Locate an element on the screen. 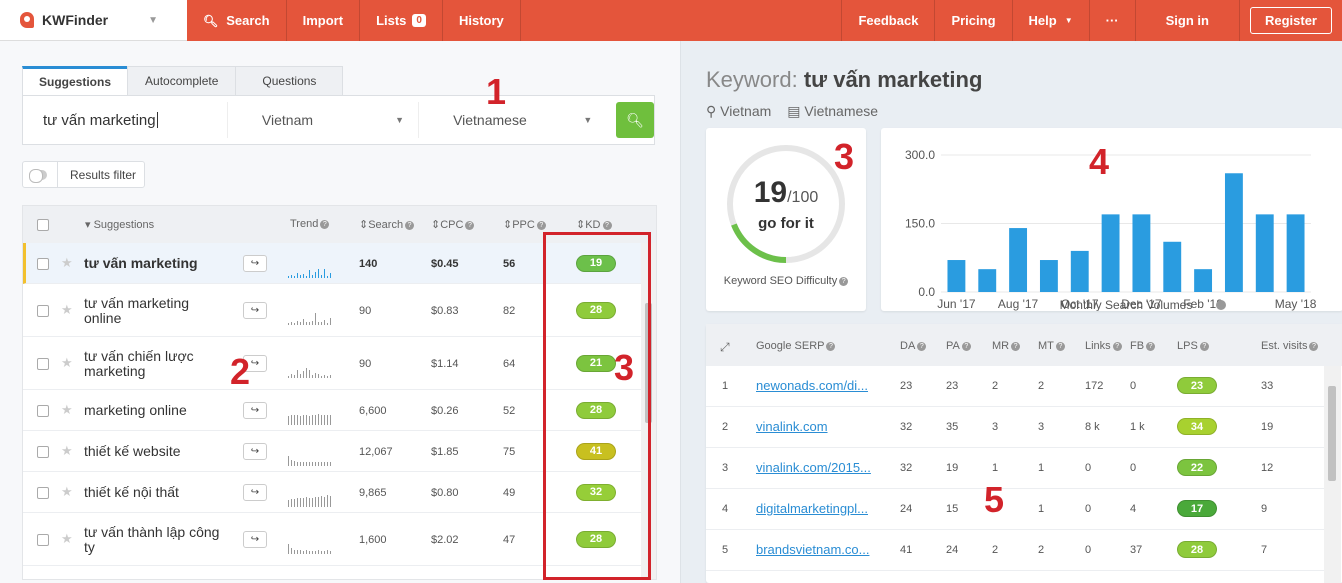 This screenshot has width=1342, height=583. serp-scrollbar is located at coordinates (1332, 474).